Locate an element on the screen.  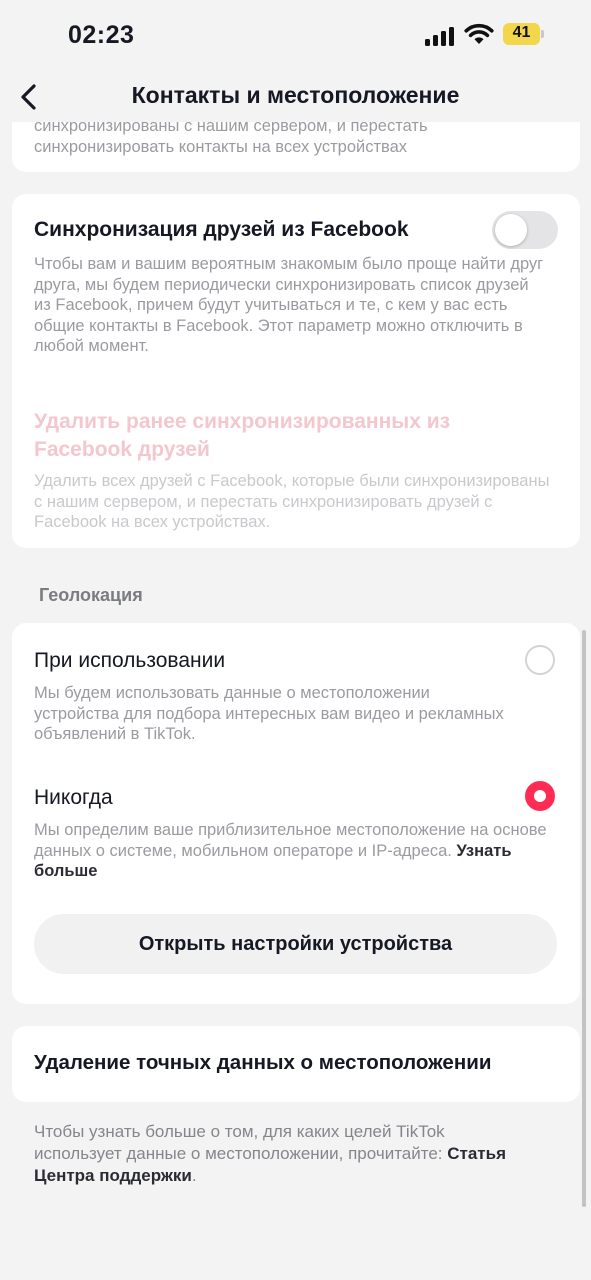
nav-header: Контакты и местоположение is located at coordinates (295, 97).